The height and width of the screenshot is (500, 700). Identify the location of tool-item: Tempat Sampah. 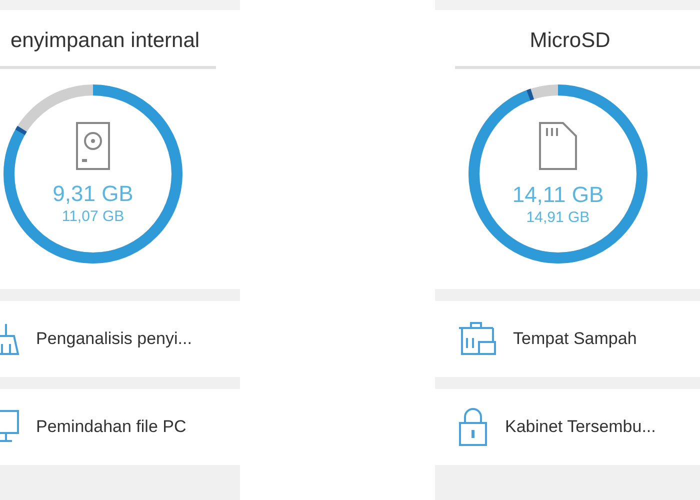
(567, 339).